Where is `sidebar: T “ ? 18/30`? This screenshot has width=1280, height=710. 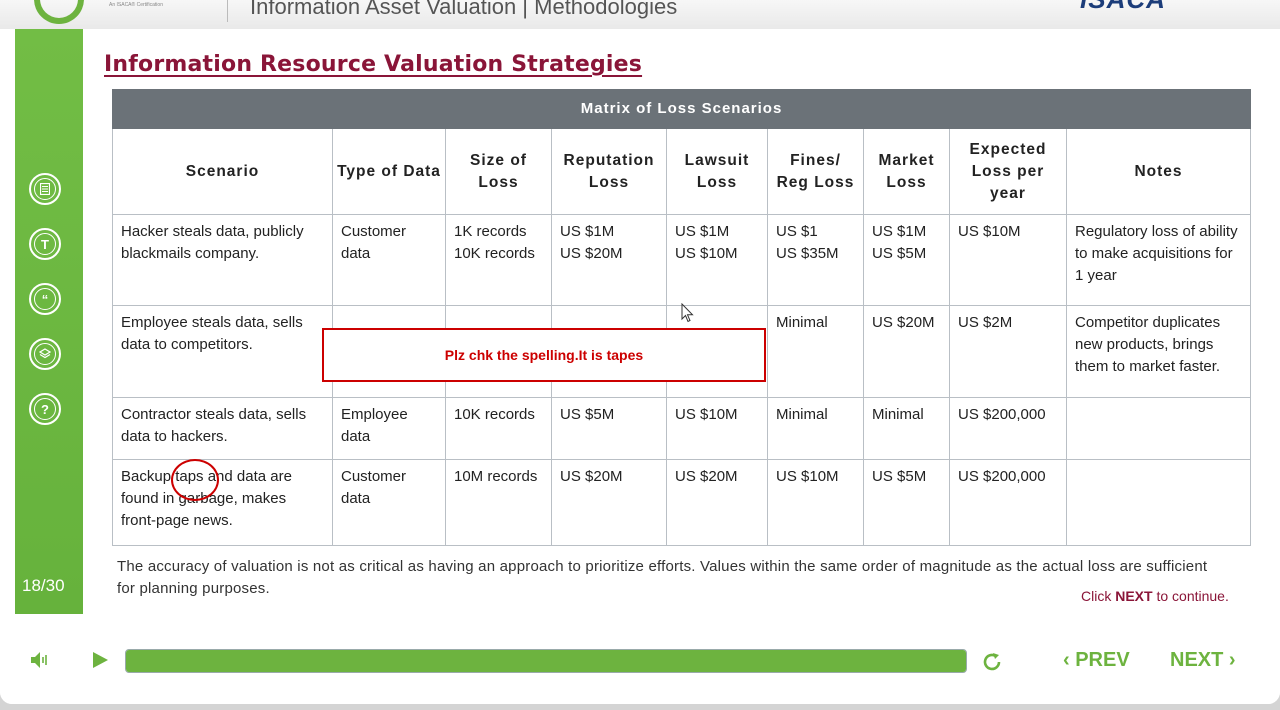 sidebar: T “ ? 18/30 is located at coordinates (49, 321).